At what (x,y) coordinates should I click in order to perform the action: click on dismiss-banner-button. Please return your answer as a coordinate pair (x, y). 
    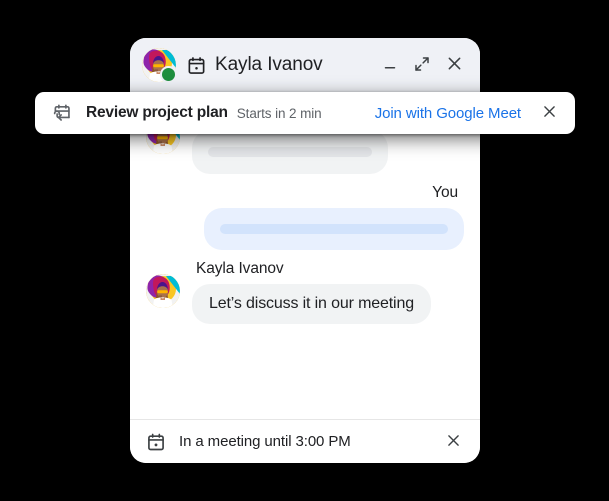
    Looking at the image, I should click on (549, 113).